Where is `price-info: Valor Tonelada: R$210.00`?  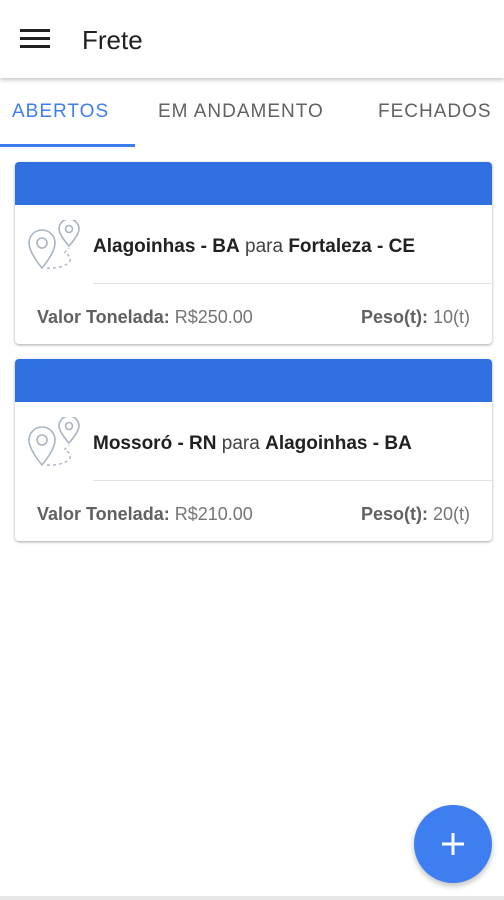
price-info: Valor Tonelada: R$210.00 is located at coordinates (145, 514).